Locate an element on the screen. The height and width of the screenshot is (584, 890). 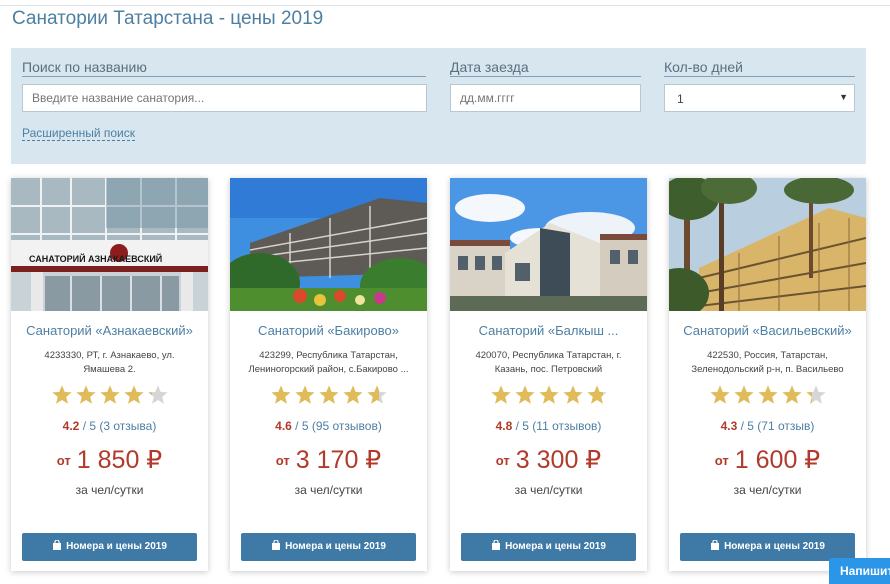
rating-reviews: / 5 (95 отзывов) is located at coordinates (338, 426).